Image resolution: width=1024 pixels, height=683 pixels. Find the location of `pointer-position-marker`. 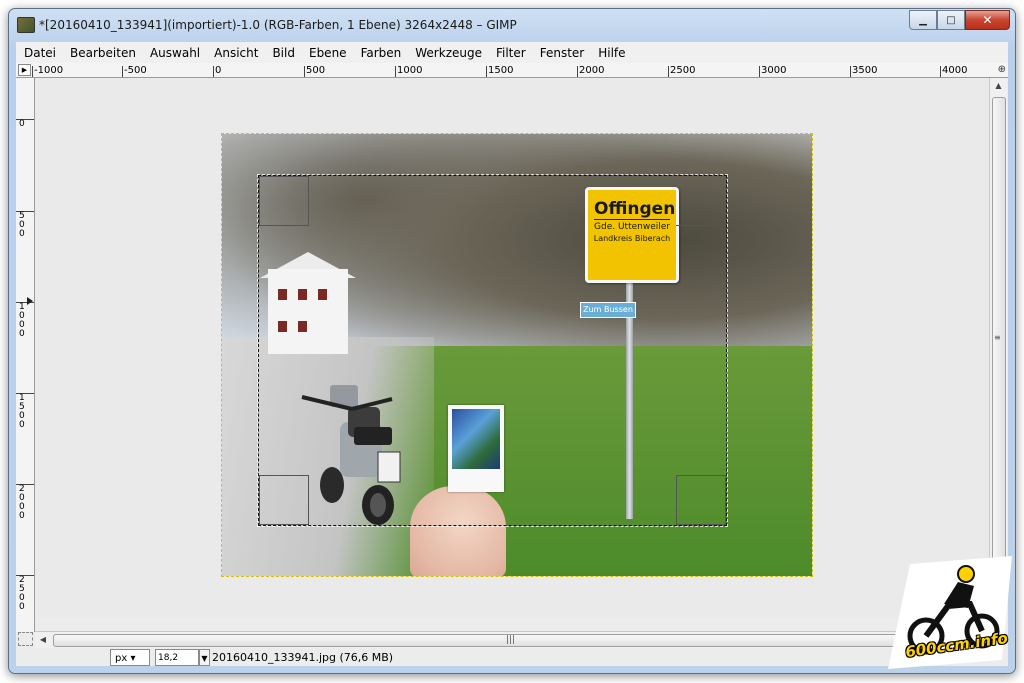

pointer-position-marker is located at coordinates (30, 301).